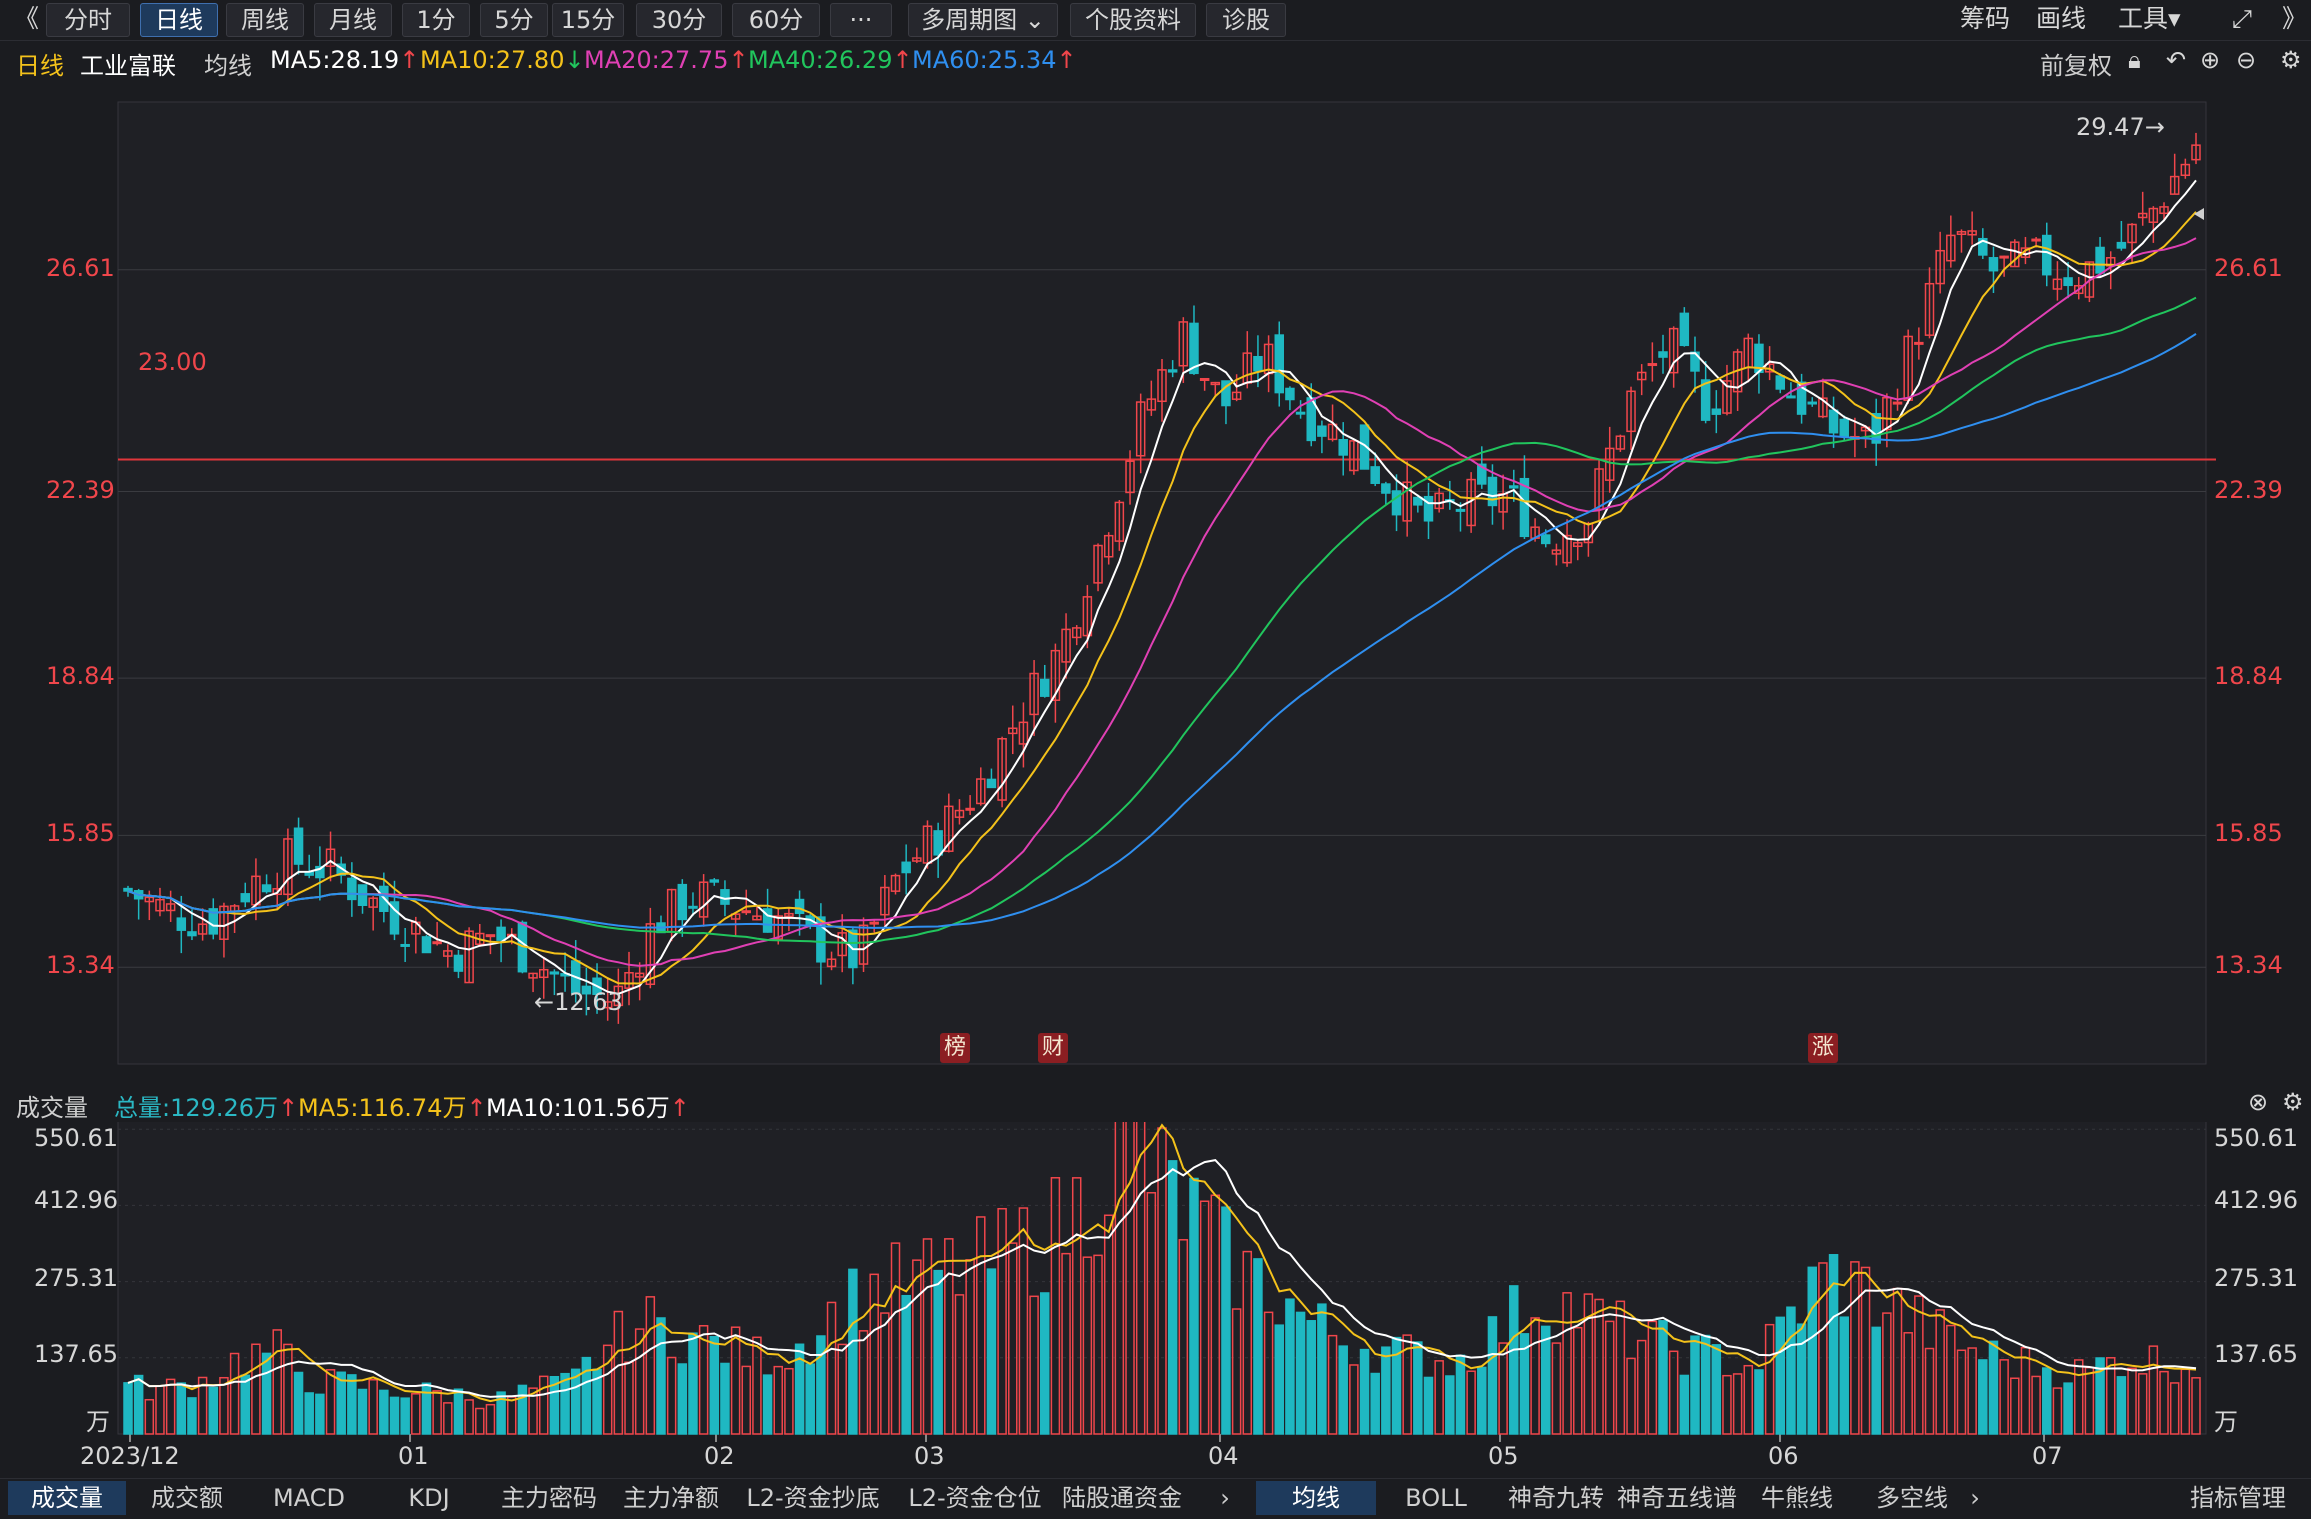 This screenshot has width=2311, height=1519. Describe the element at coordinates (1225, 1498) in the screenshot. I see `chevron-right-icon: ›` at that location.